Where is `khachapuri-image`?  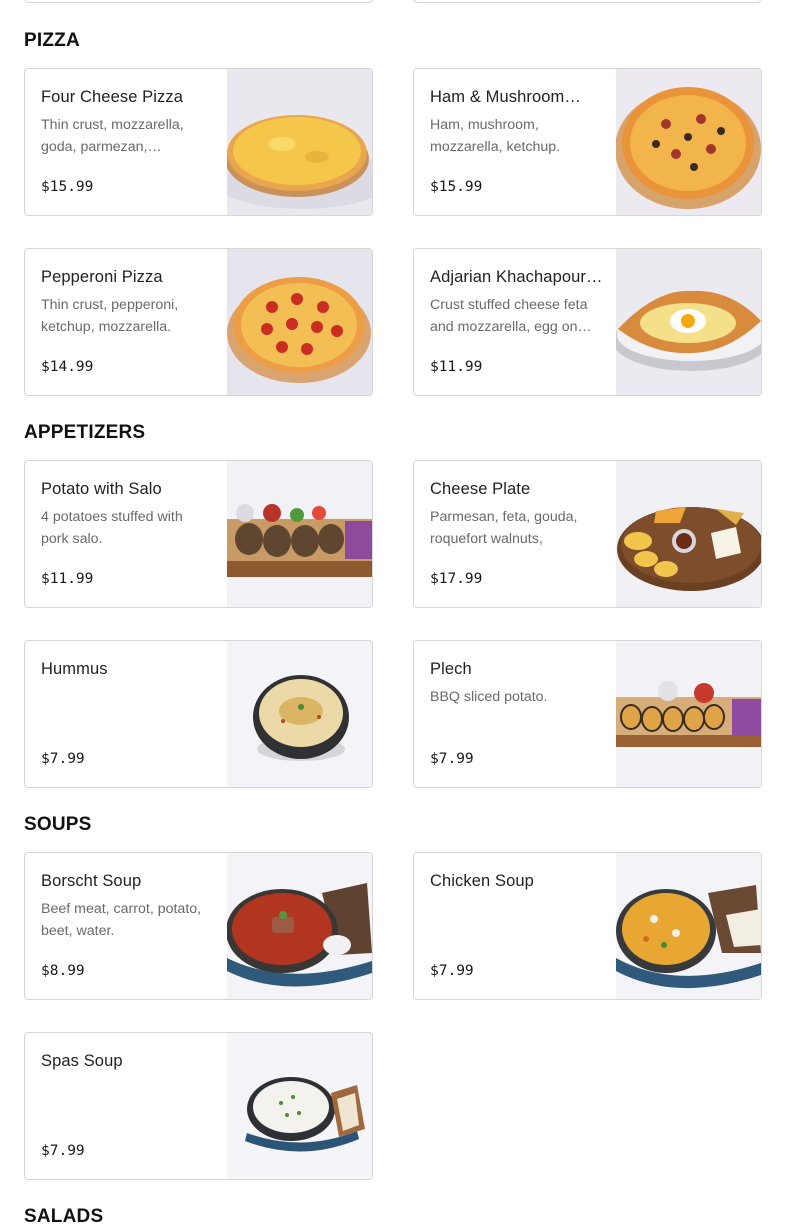
khachapuri-image is located at coordinates (688, 322).